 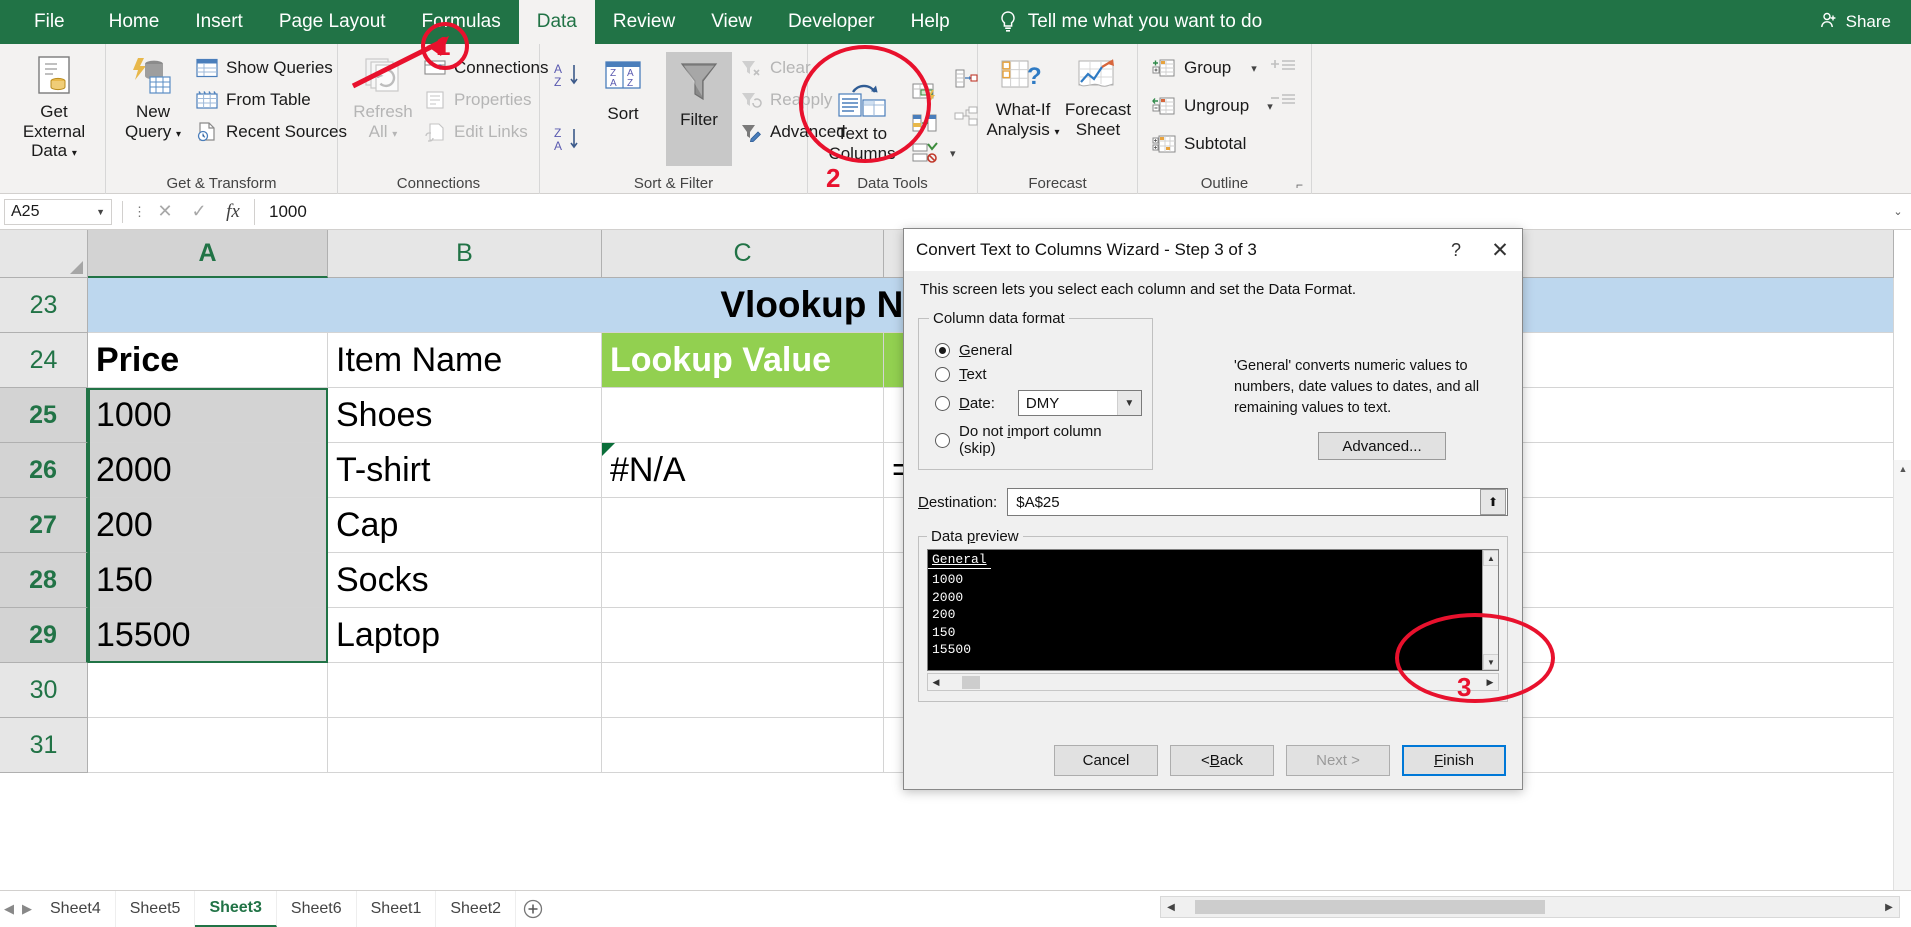 I want to click on flash-fill-button, so click(x=925, y=93).